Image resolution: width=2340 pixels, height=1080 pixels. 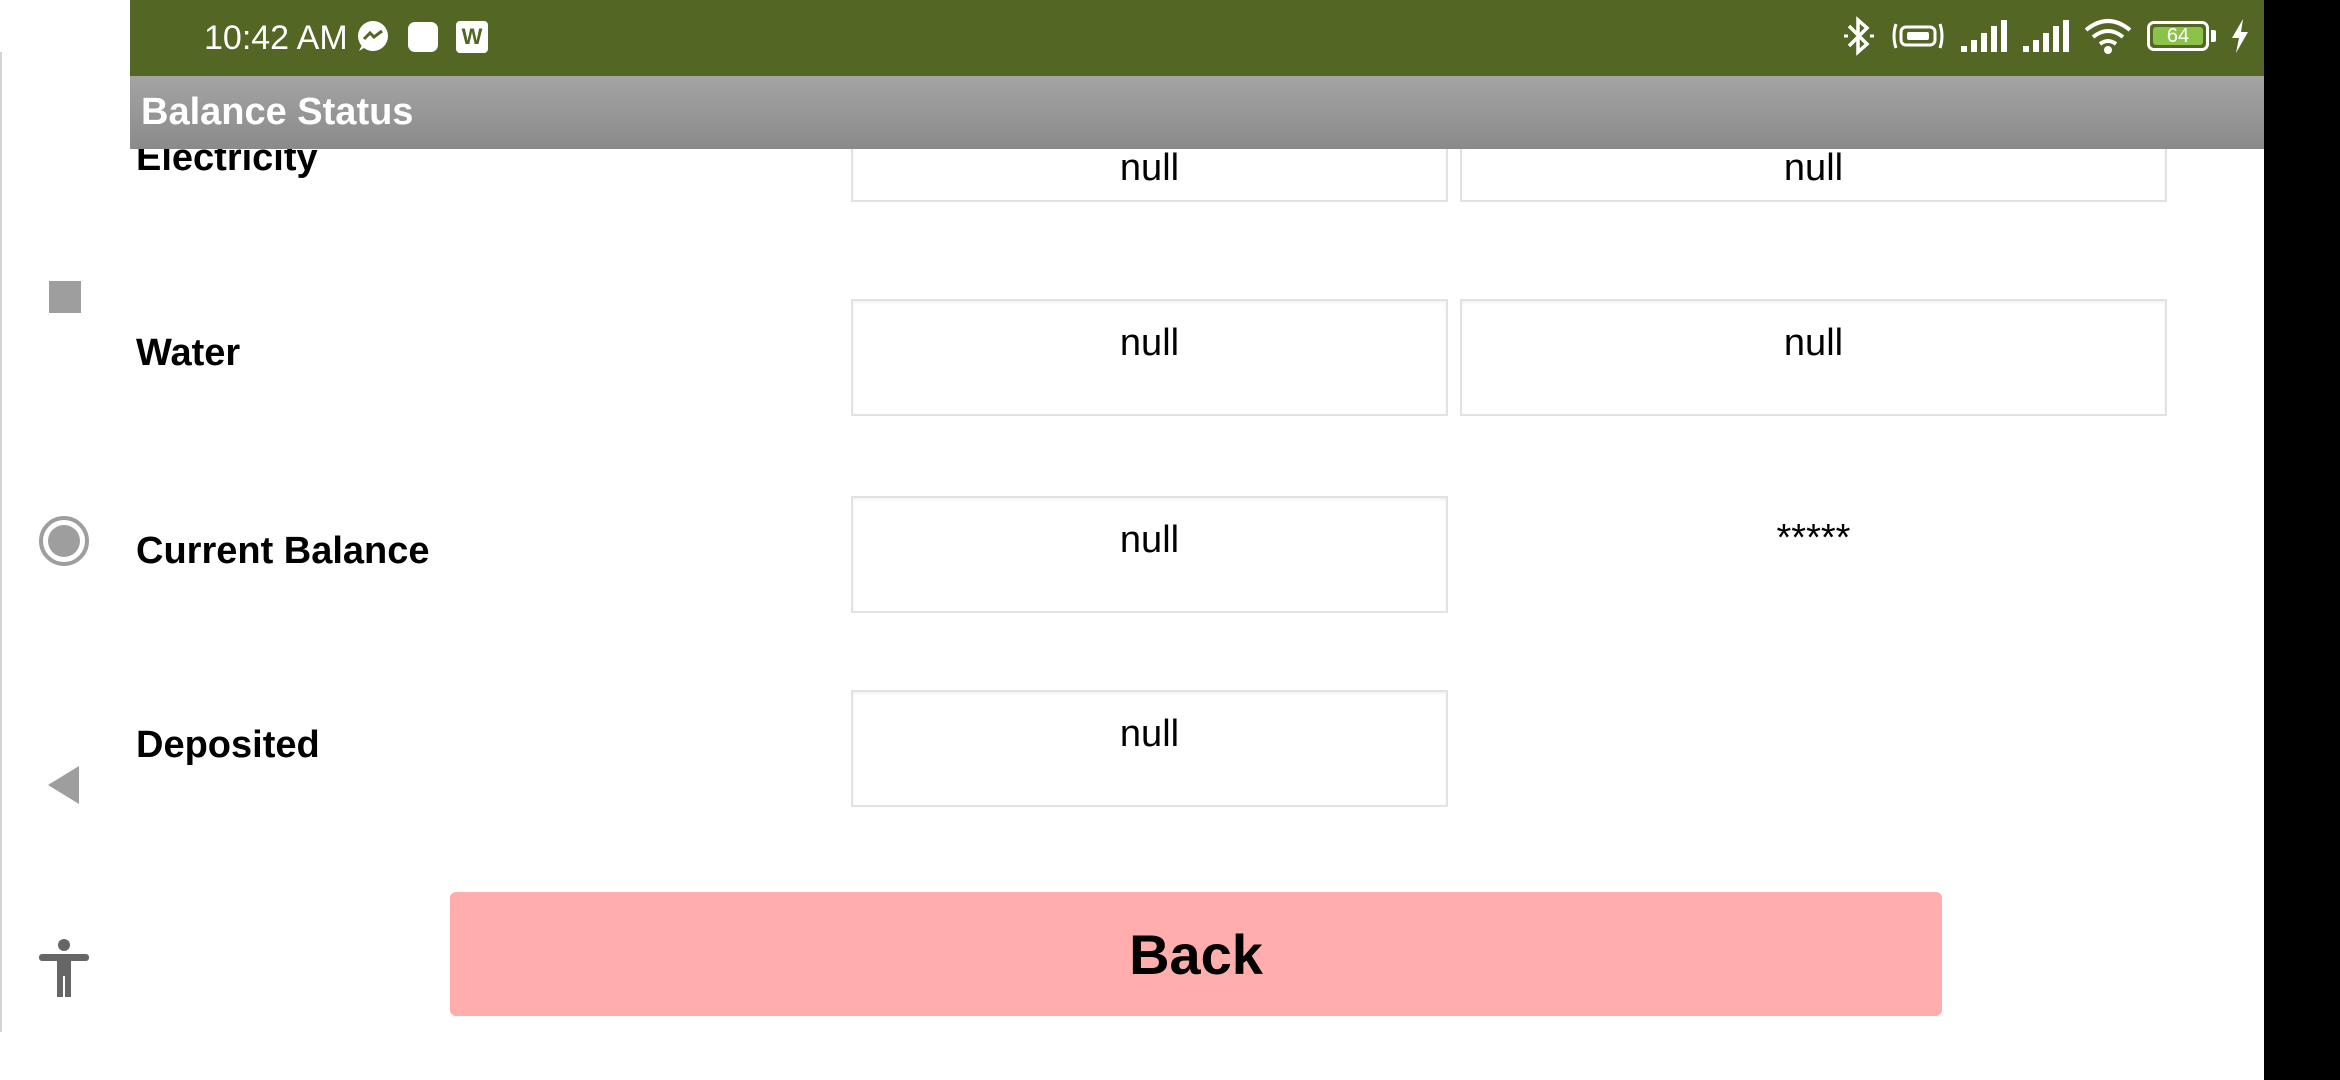 I want to click on battery-level: 64, so click(x=2178, y=36).